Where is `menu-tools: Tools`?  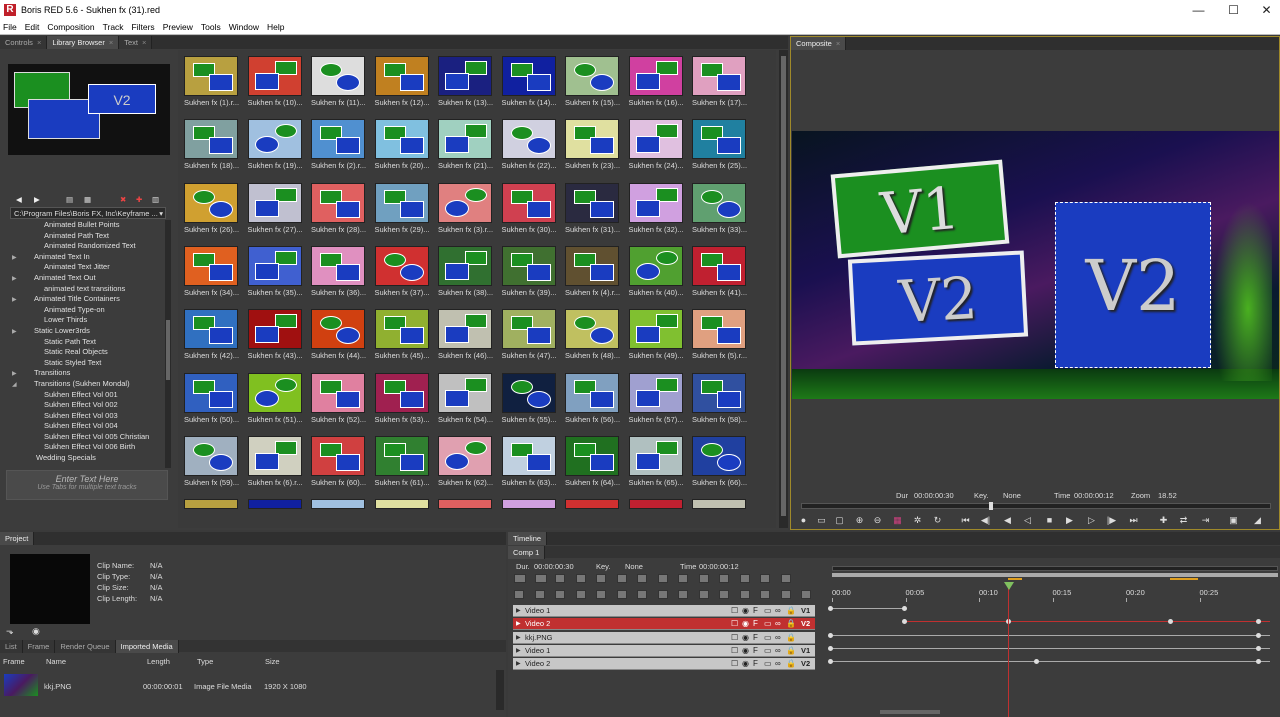
menu-tools: Tools is located at coordinates (212, 27).